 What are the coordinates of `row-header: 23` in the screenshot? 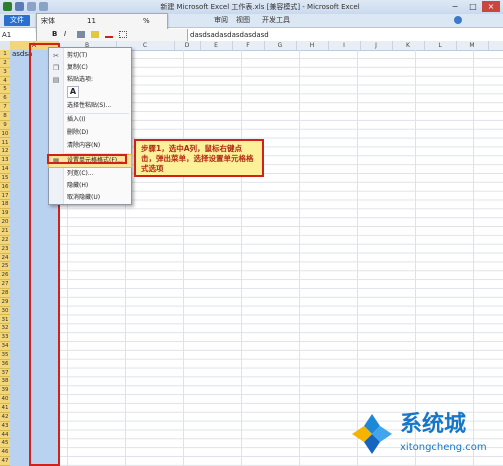 It's located at (5, 249).